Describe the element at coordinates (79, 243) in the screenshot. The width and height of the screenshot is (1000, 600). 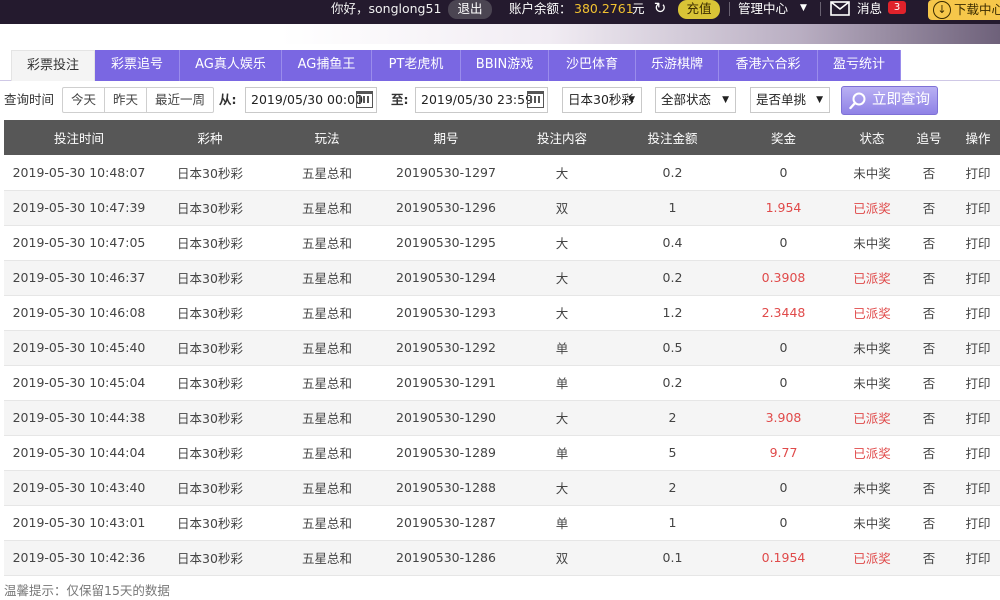
I see `bet-time-cell: 2019-05-30 10:47:05` at that location.